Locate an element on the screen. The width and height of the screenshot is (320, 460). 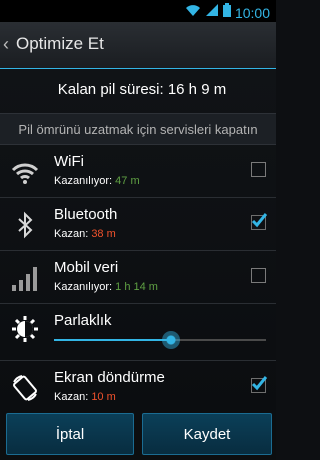
savings-value: 1 h 14 m is located at coordinates (136, 287).